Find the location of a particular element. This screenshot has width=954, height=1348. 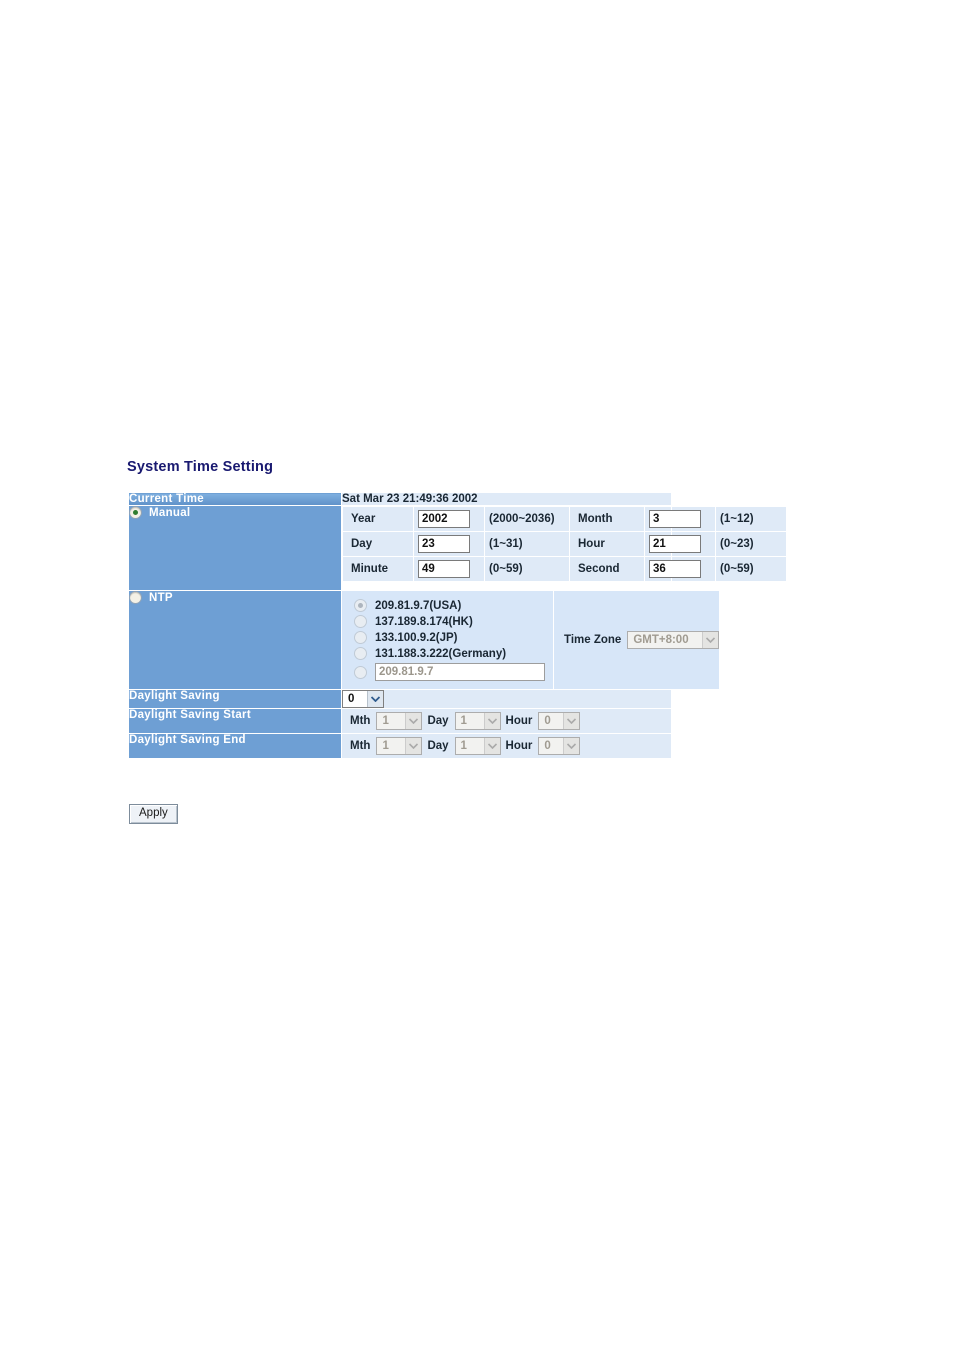

dst-start-day-select: 1 is located at coordinates (477, 721).